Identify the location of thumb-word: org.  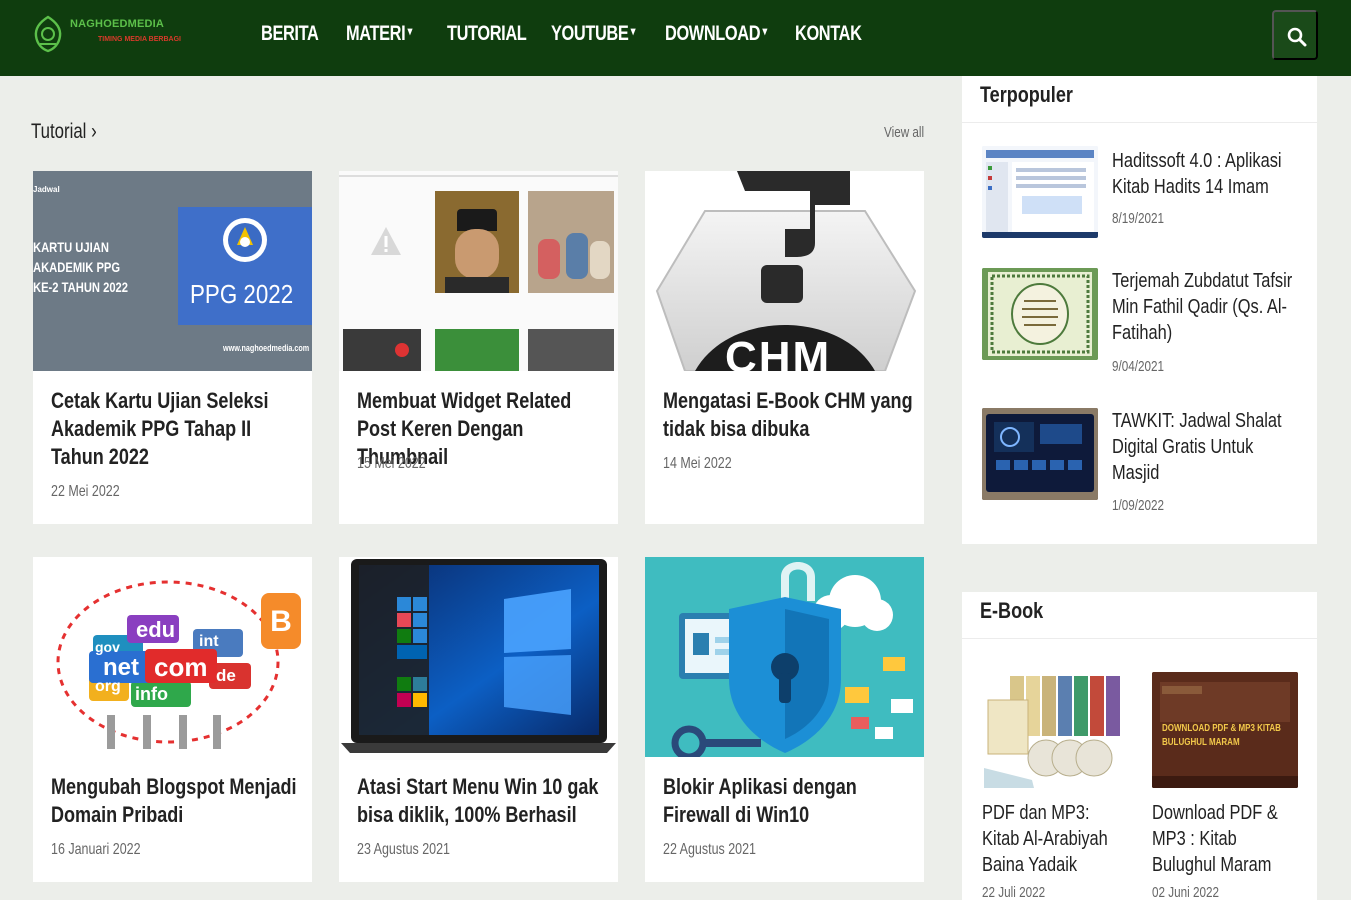
(108, 686).